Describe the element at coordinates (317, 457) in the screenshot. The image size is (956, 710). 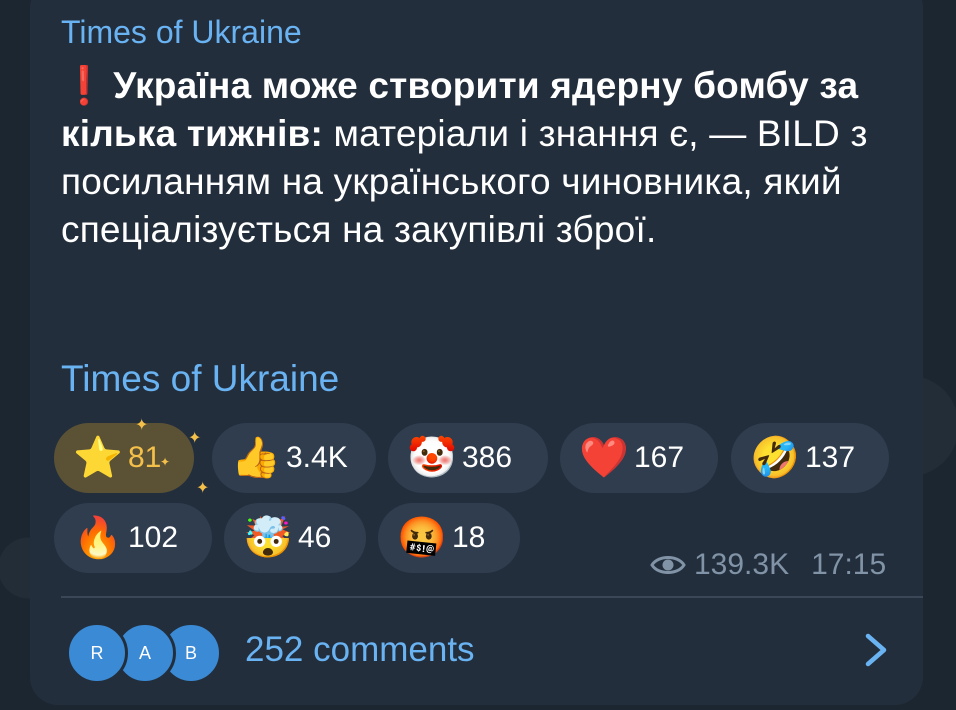
I see `reaction-count: 3.4K` at that location.